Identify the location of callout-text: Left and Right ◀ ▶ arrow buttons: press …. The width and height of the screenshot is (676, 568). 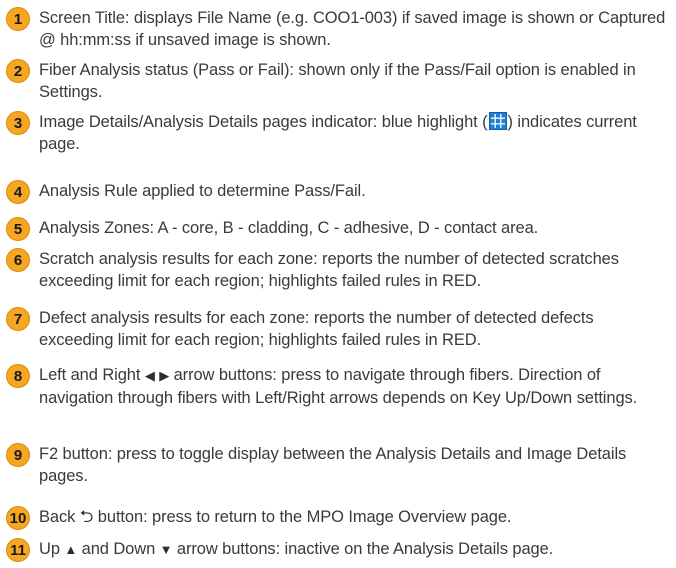
(338, 386).